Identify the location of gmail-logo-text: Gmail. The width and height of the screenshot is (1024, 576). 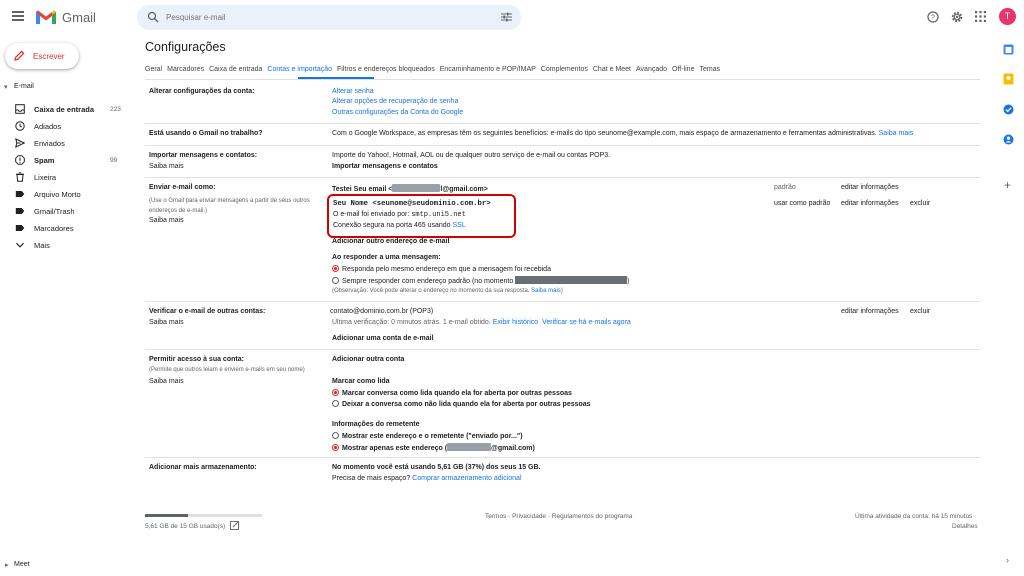
(79, 17).